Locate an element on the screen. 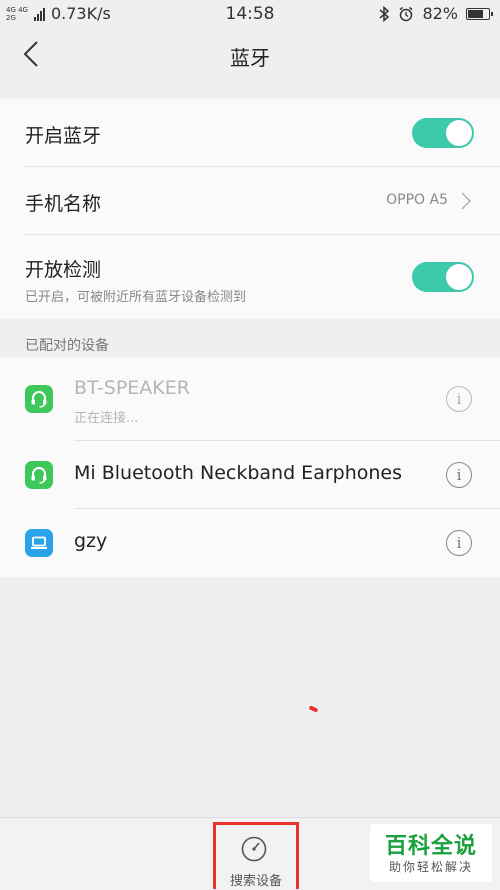  bluetooth-toggle-row: 开启蓝牙 is located at coordinates (250, 133).